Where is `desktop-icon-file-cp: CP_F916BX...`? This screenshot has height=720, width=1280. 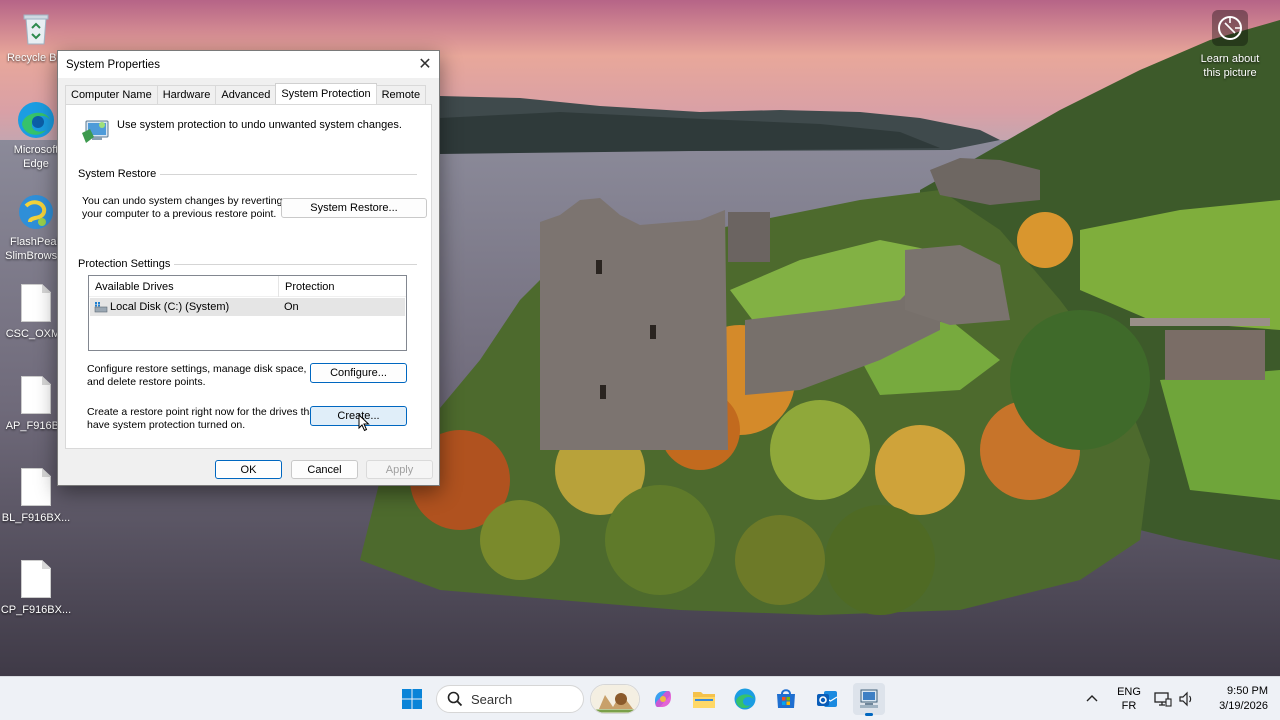
desktop-icon-file-cp: CP_F916BX... is located at coordinates (36, 588).